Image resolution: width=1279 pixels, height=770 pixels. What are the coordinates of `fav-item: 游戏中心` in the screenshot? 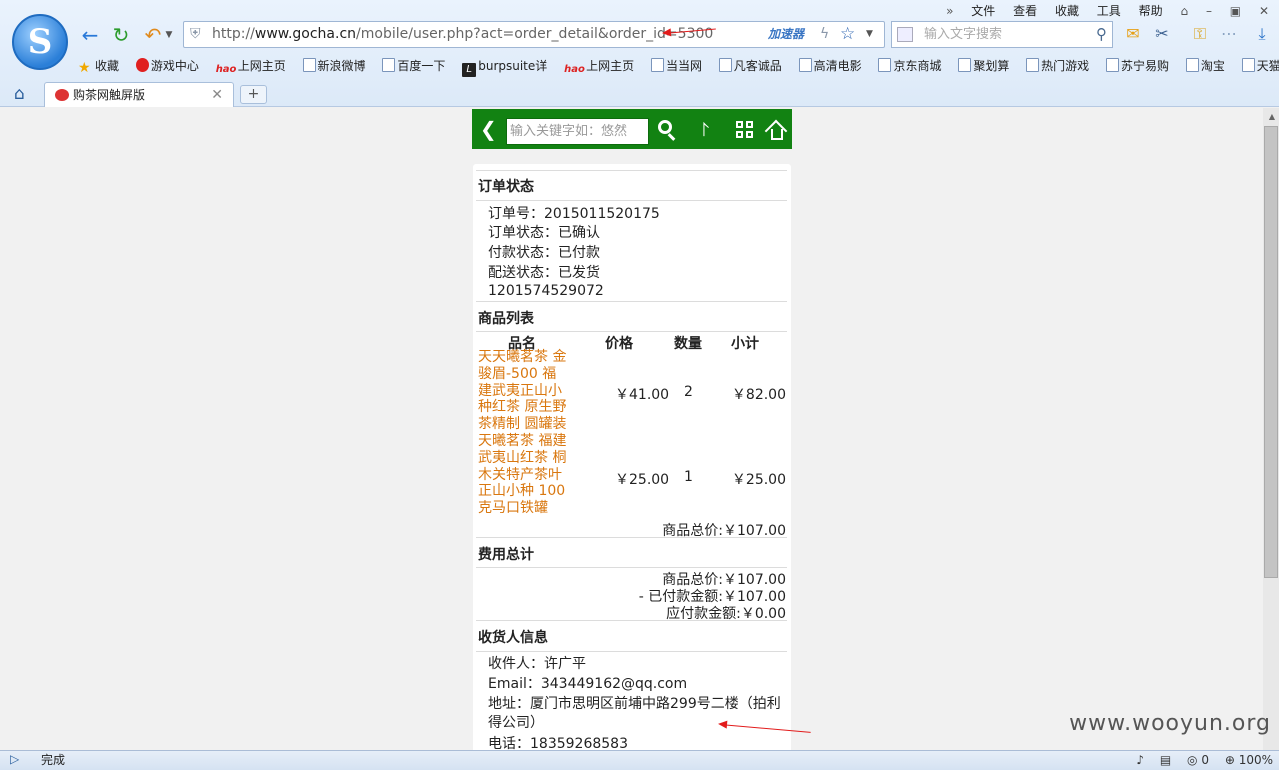 It's located at (167, 66).